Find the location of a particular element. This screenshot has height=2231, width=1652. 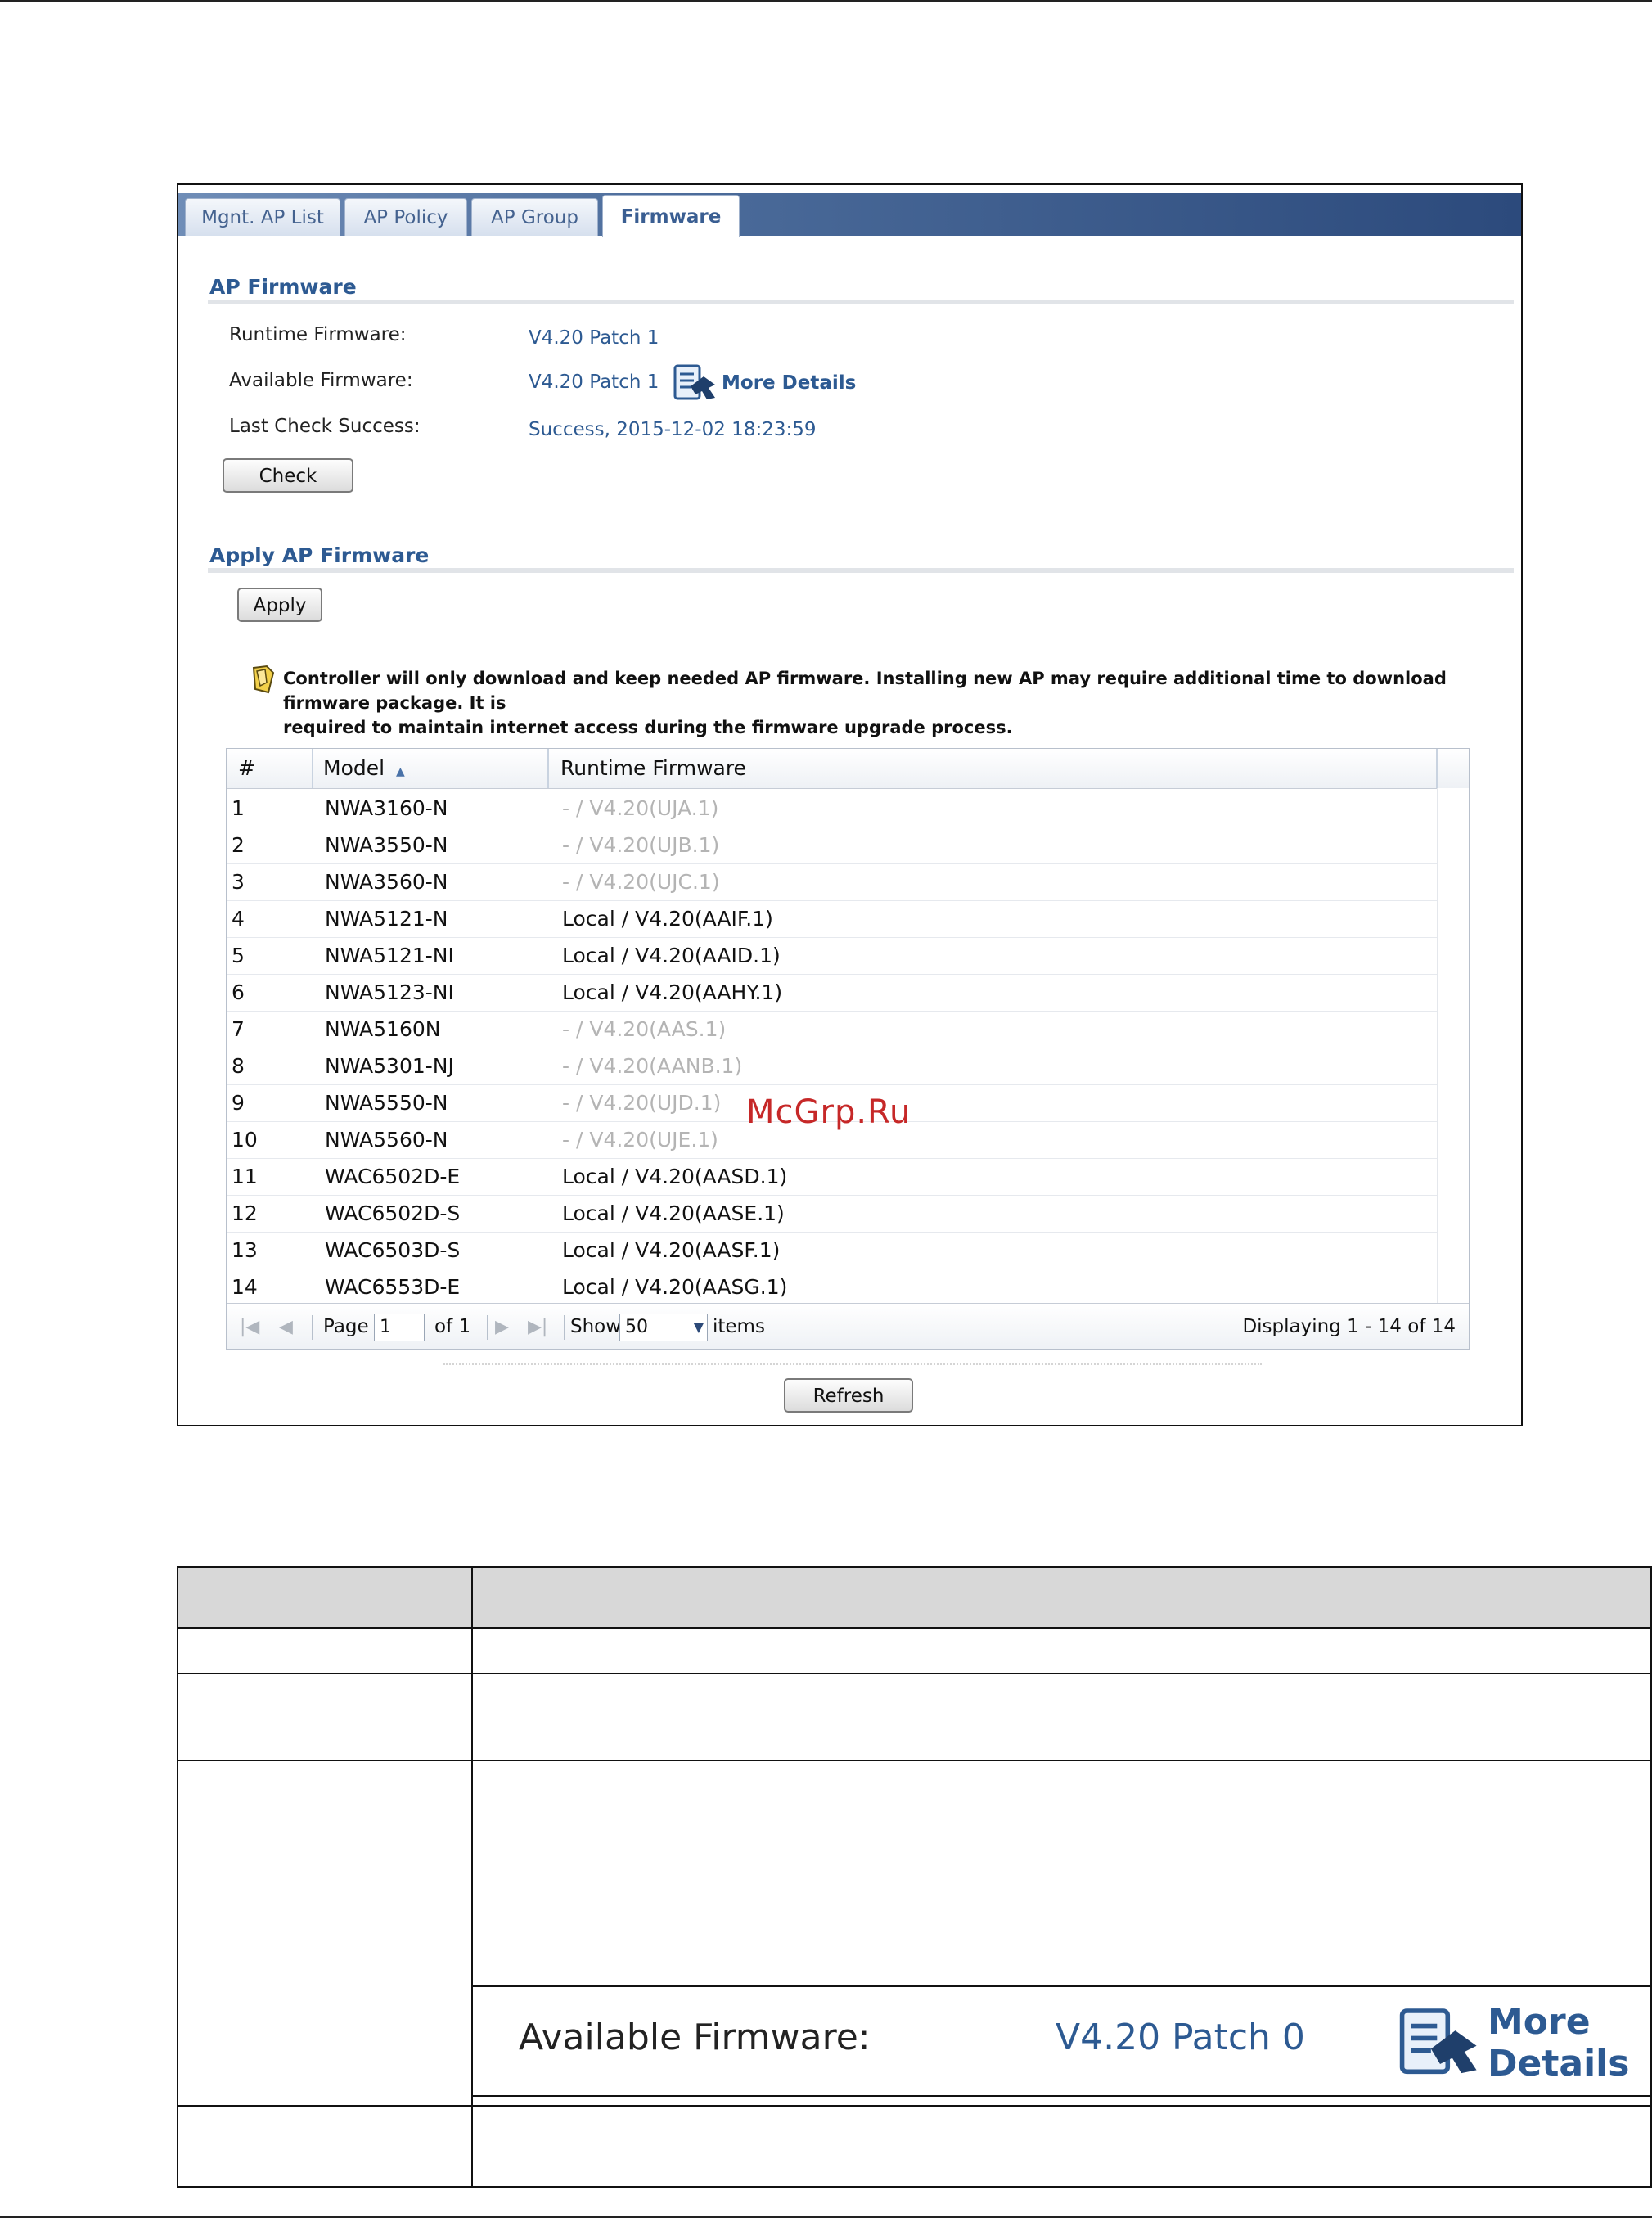

row-runtime-firmware: - / V4.20(UJB.1) is located at coordinates (641, 845).